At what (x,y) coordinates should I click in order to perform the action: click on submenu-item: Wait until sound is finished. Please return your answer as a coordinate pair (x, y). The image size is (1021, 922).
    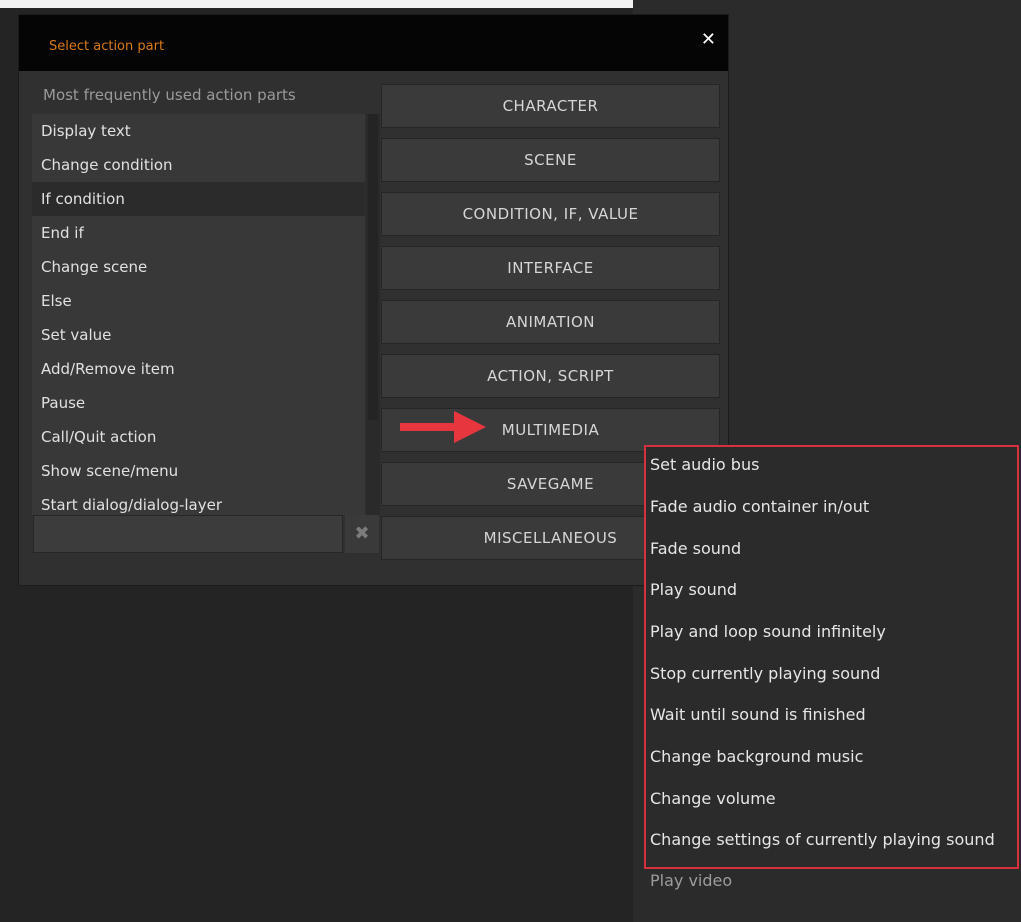
    Looking at the image, I should click on (758, 714).